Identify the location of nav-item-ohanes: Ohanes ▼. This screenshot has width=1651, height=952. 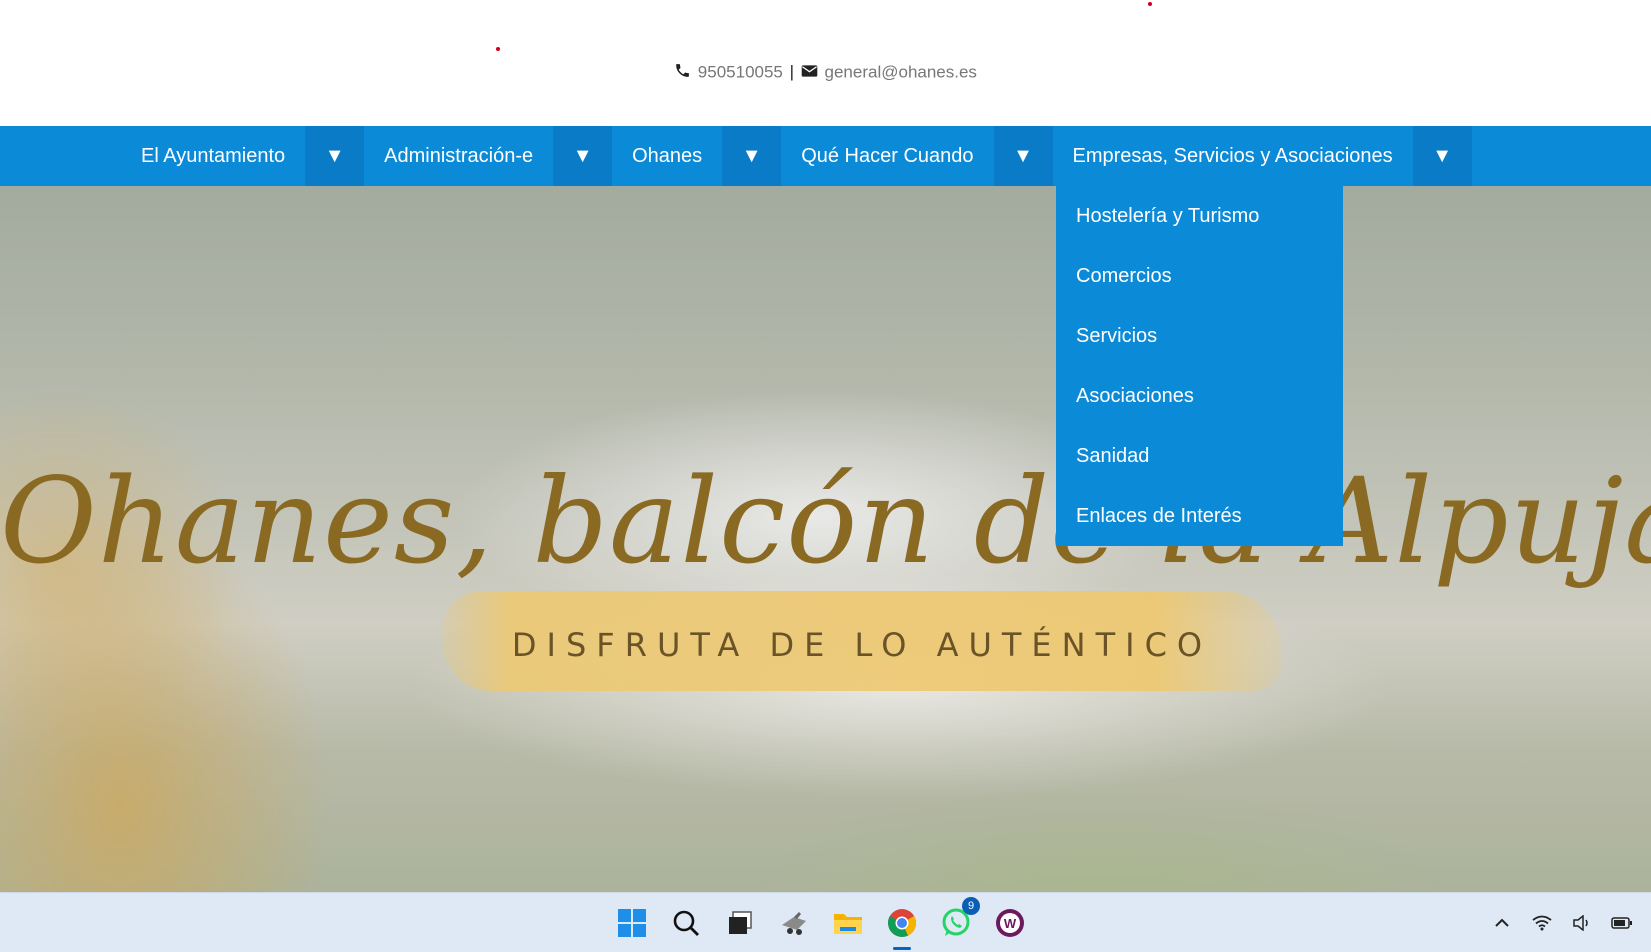
(697, 156).